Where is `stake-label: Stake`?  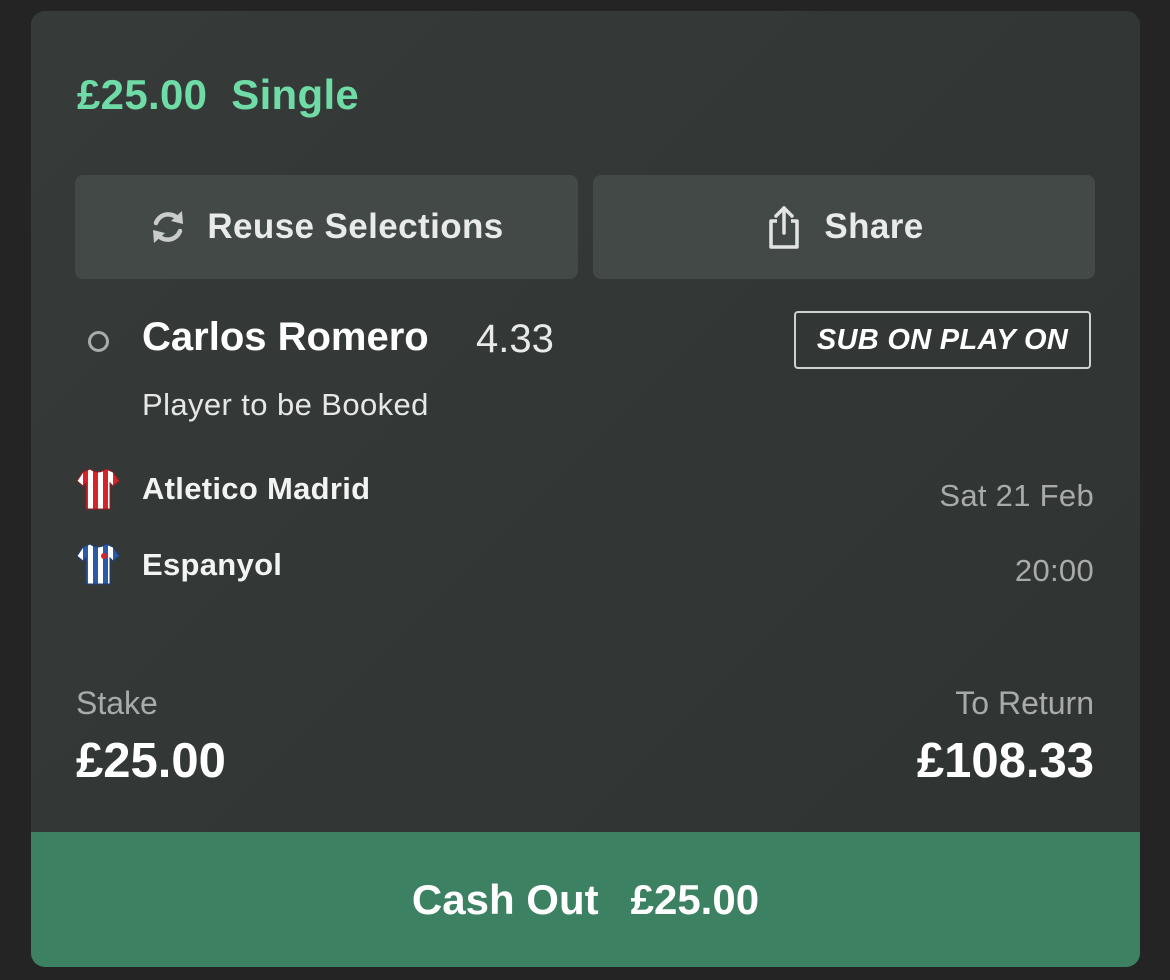 stake-label: Stake is located at coordinates (117, 703).